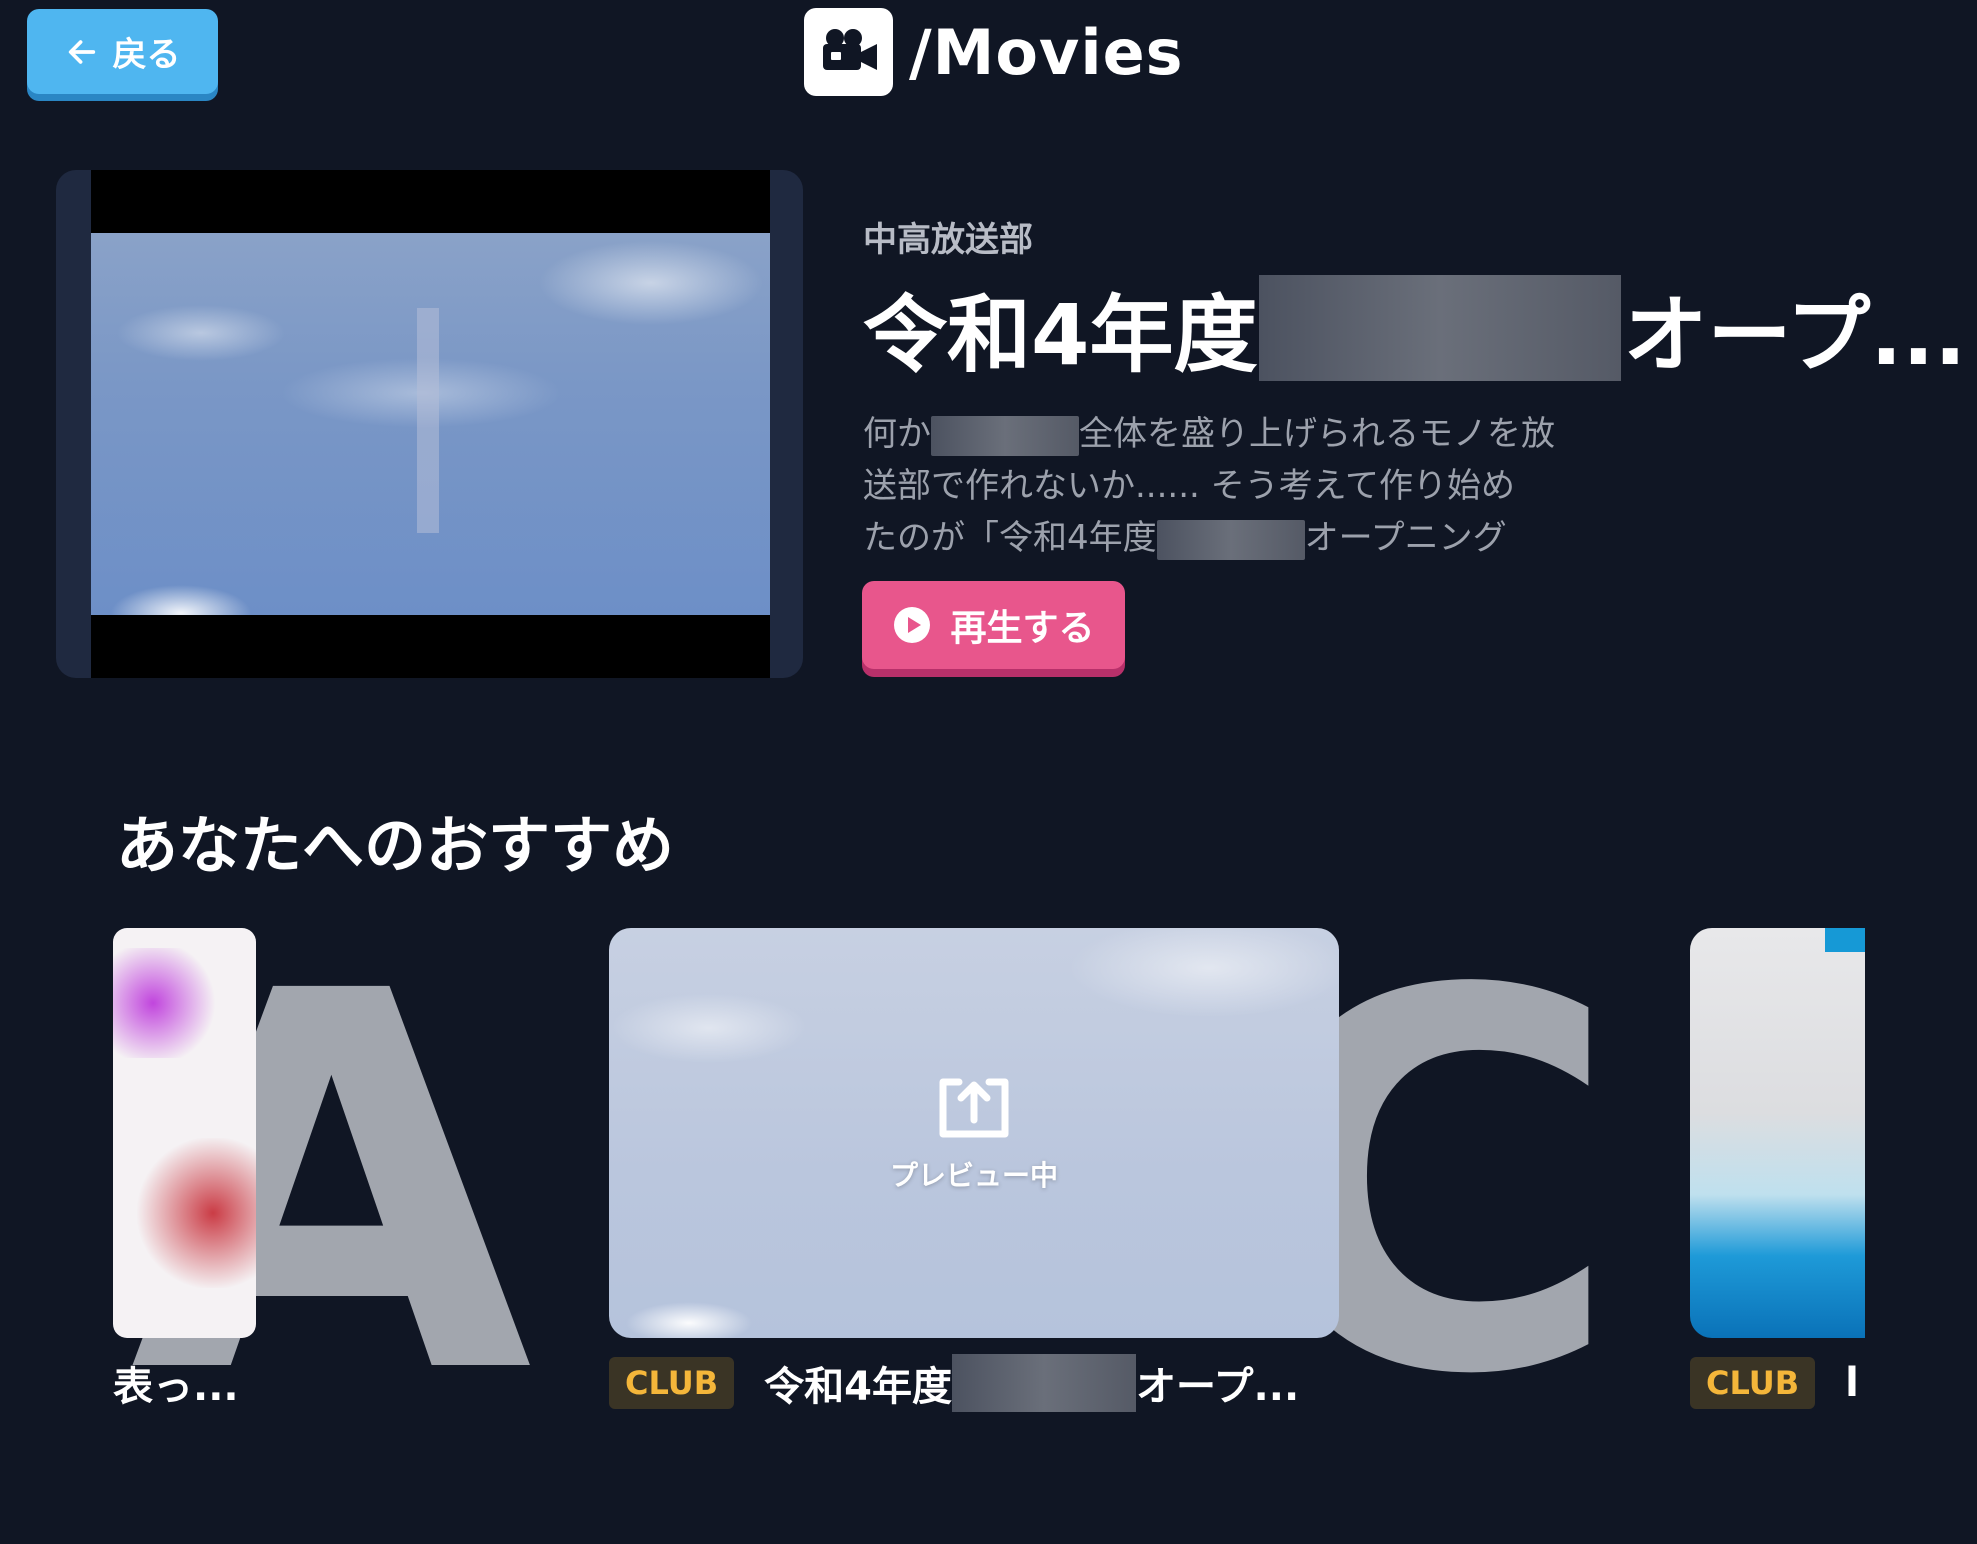 The width and height of the screenshot is (1977, 1544). Describe the element at coordinates (1852, 1383) in the screenshot. I see `card-right-caption-text: l` at that location.